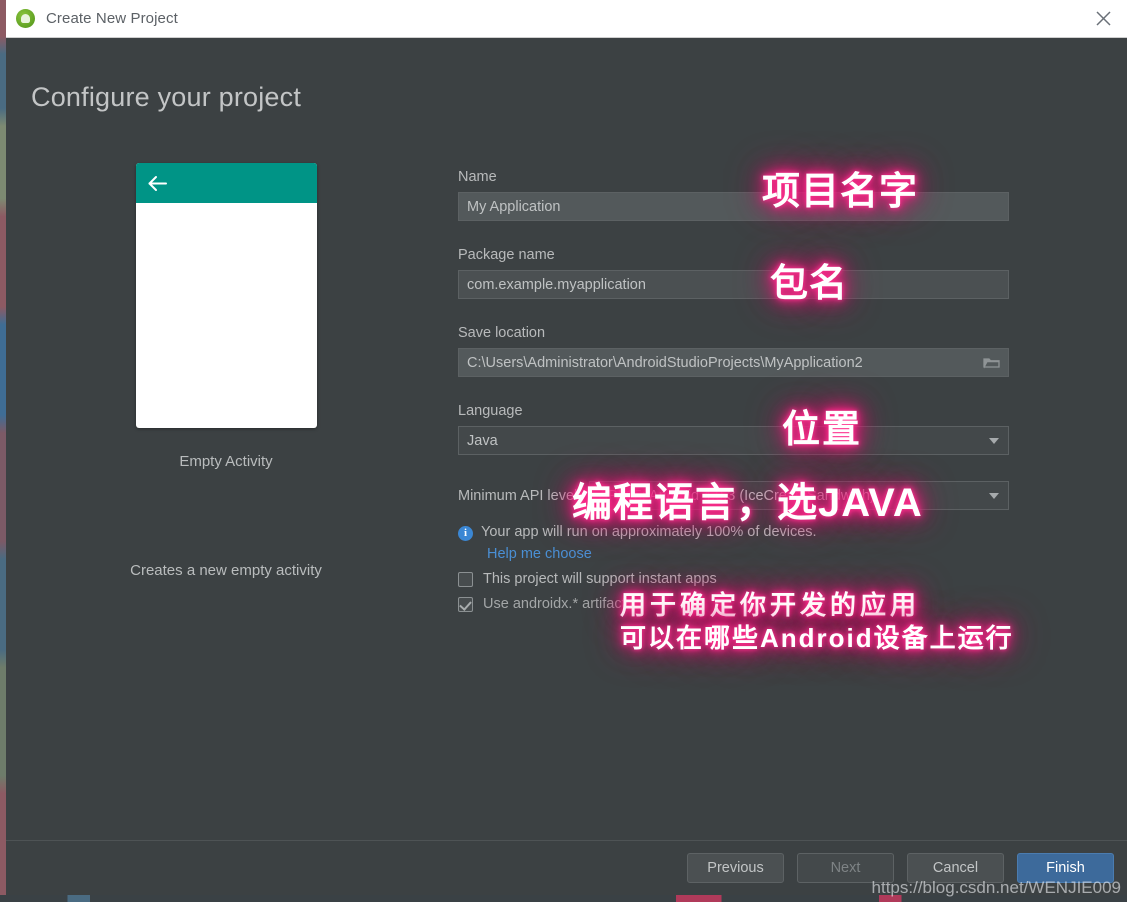  Describe the element at coordinates (566, 19) in the screenshot. I see `dialog-titlebar: Create New Project` at that location.